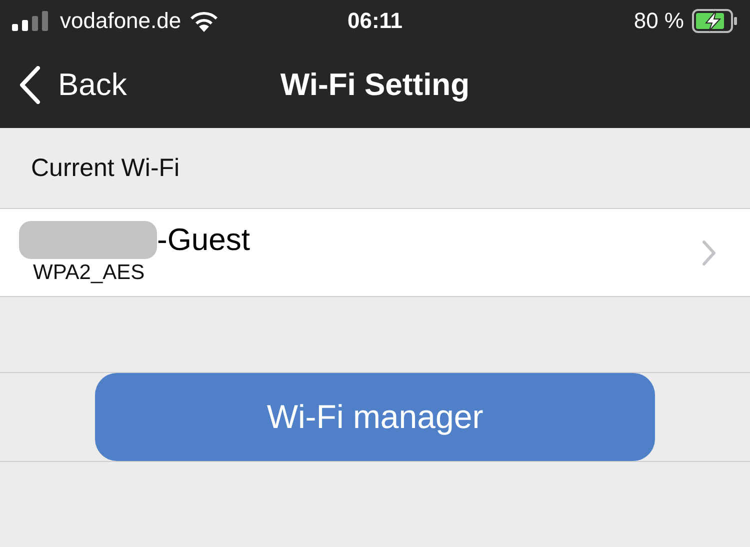  What do you see at coordinates (105, 168) in the screenshot?
I see `section-header: Current Wi-Fi` at bounding box center [105, 168].